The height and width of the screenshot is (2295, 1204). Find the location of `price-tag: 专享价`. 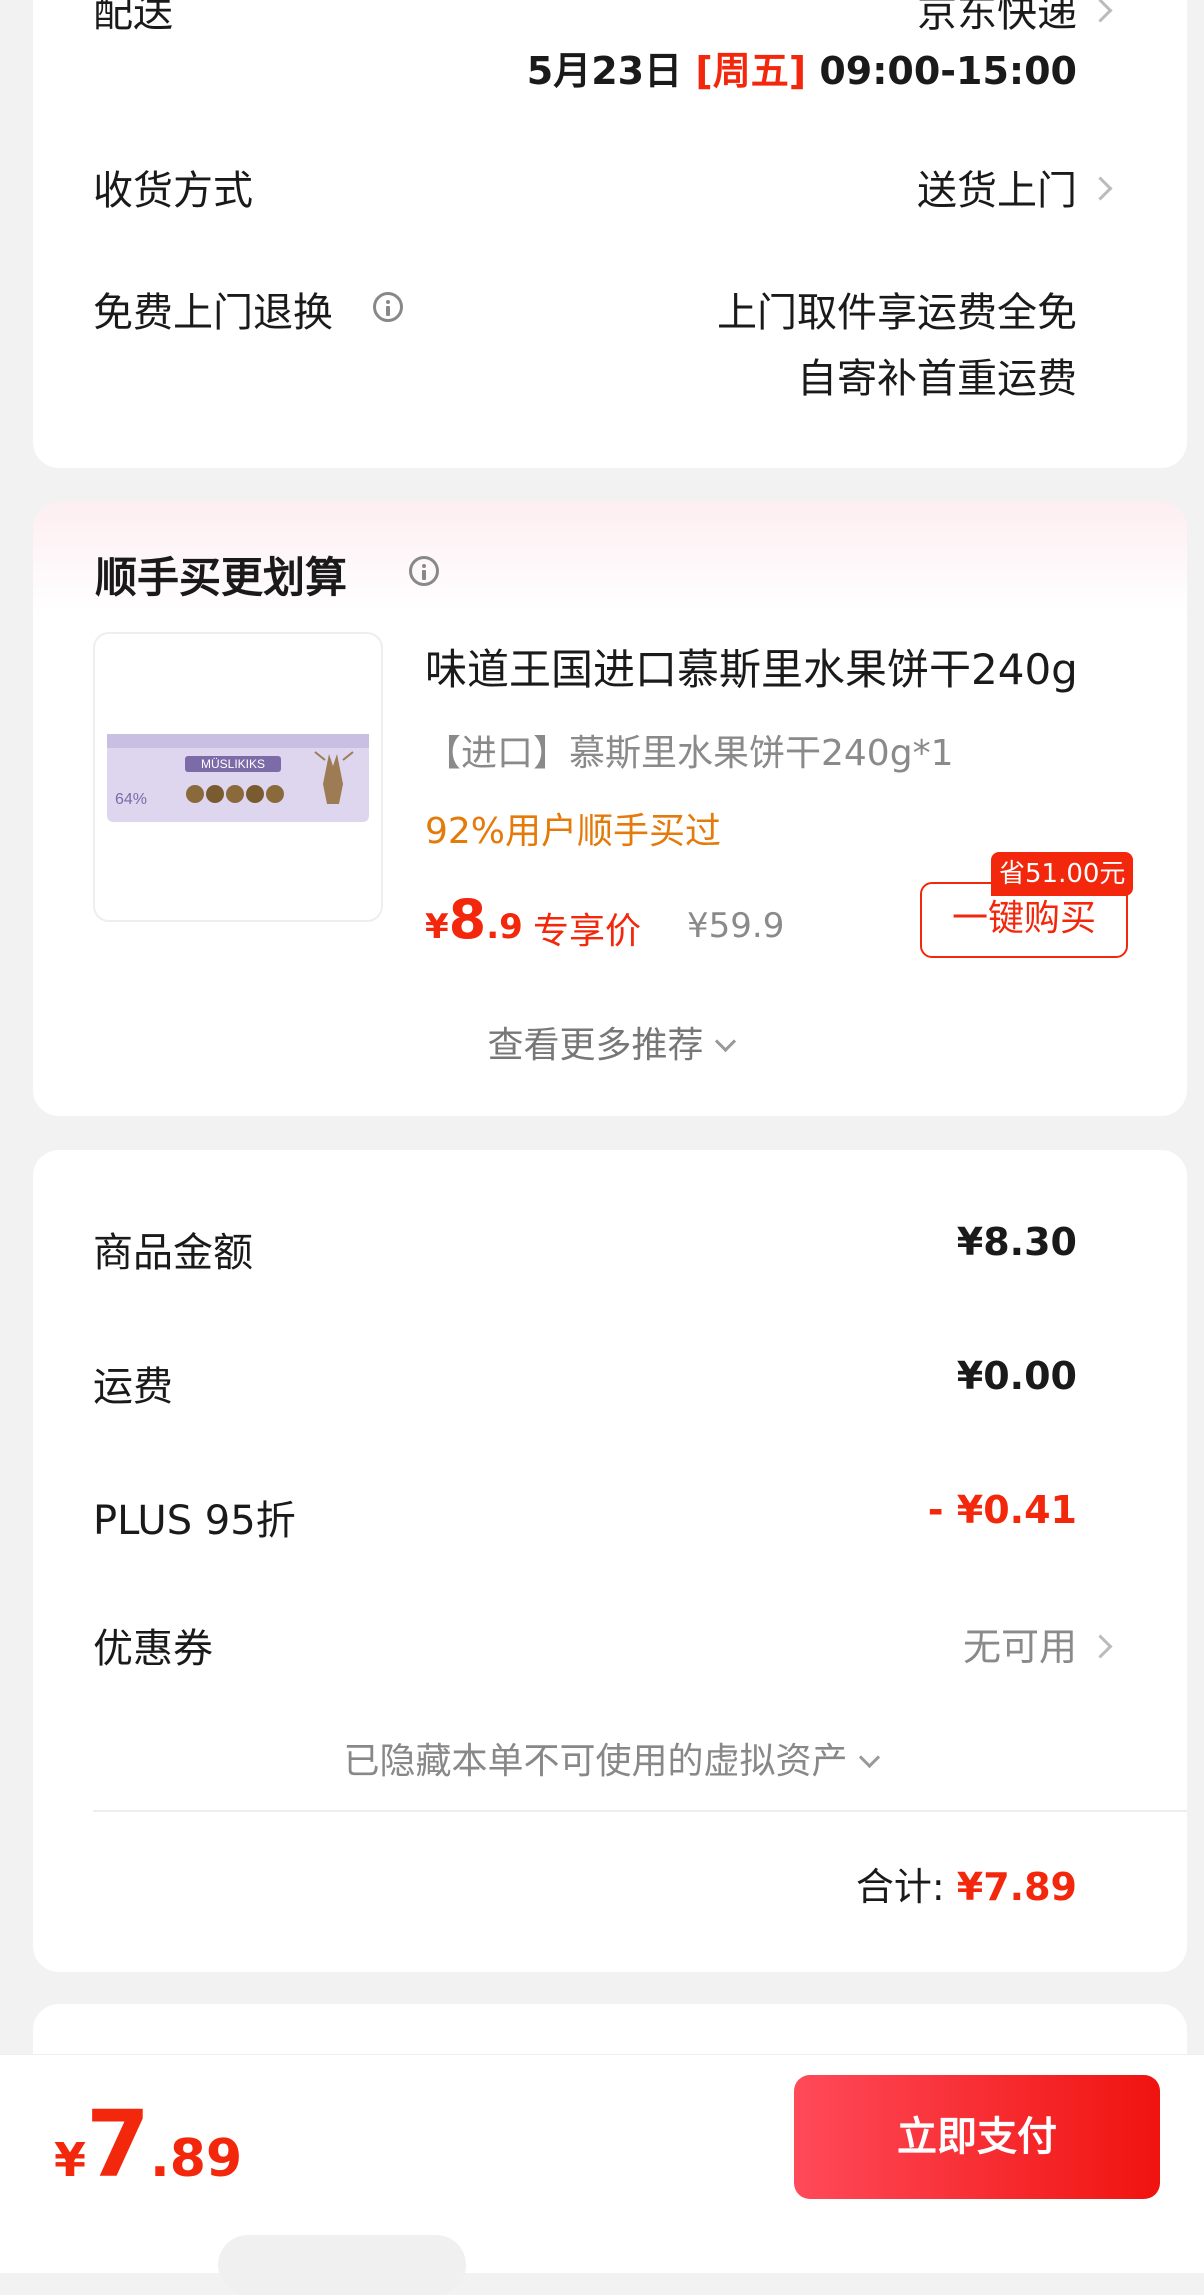

price-tag: 专享价 is located at coordinates (587, 931).